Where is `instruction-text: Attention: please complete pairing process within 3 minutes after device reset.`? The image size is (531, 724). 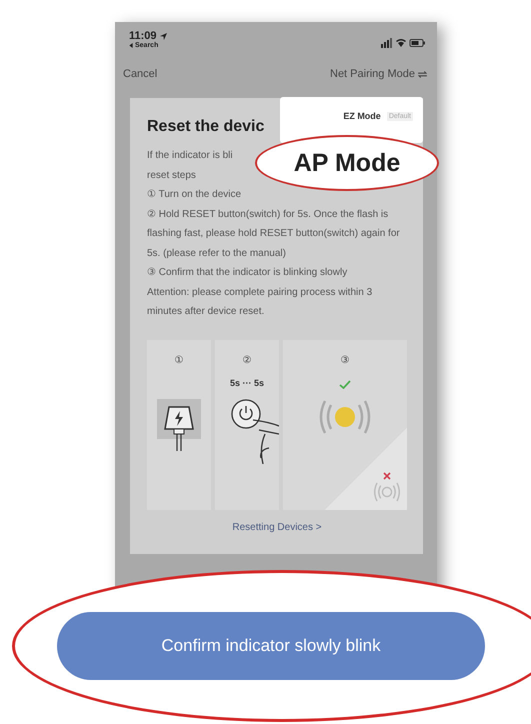
instruction-text: Attention: please complete pairing process within 3 minutes after device reset. is located at coordinates (260, 302).